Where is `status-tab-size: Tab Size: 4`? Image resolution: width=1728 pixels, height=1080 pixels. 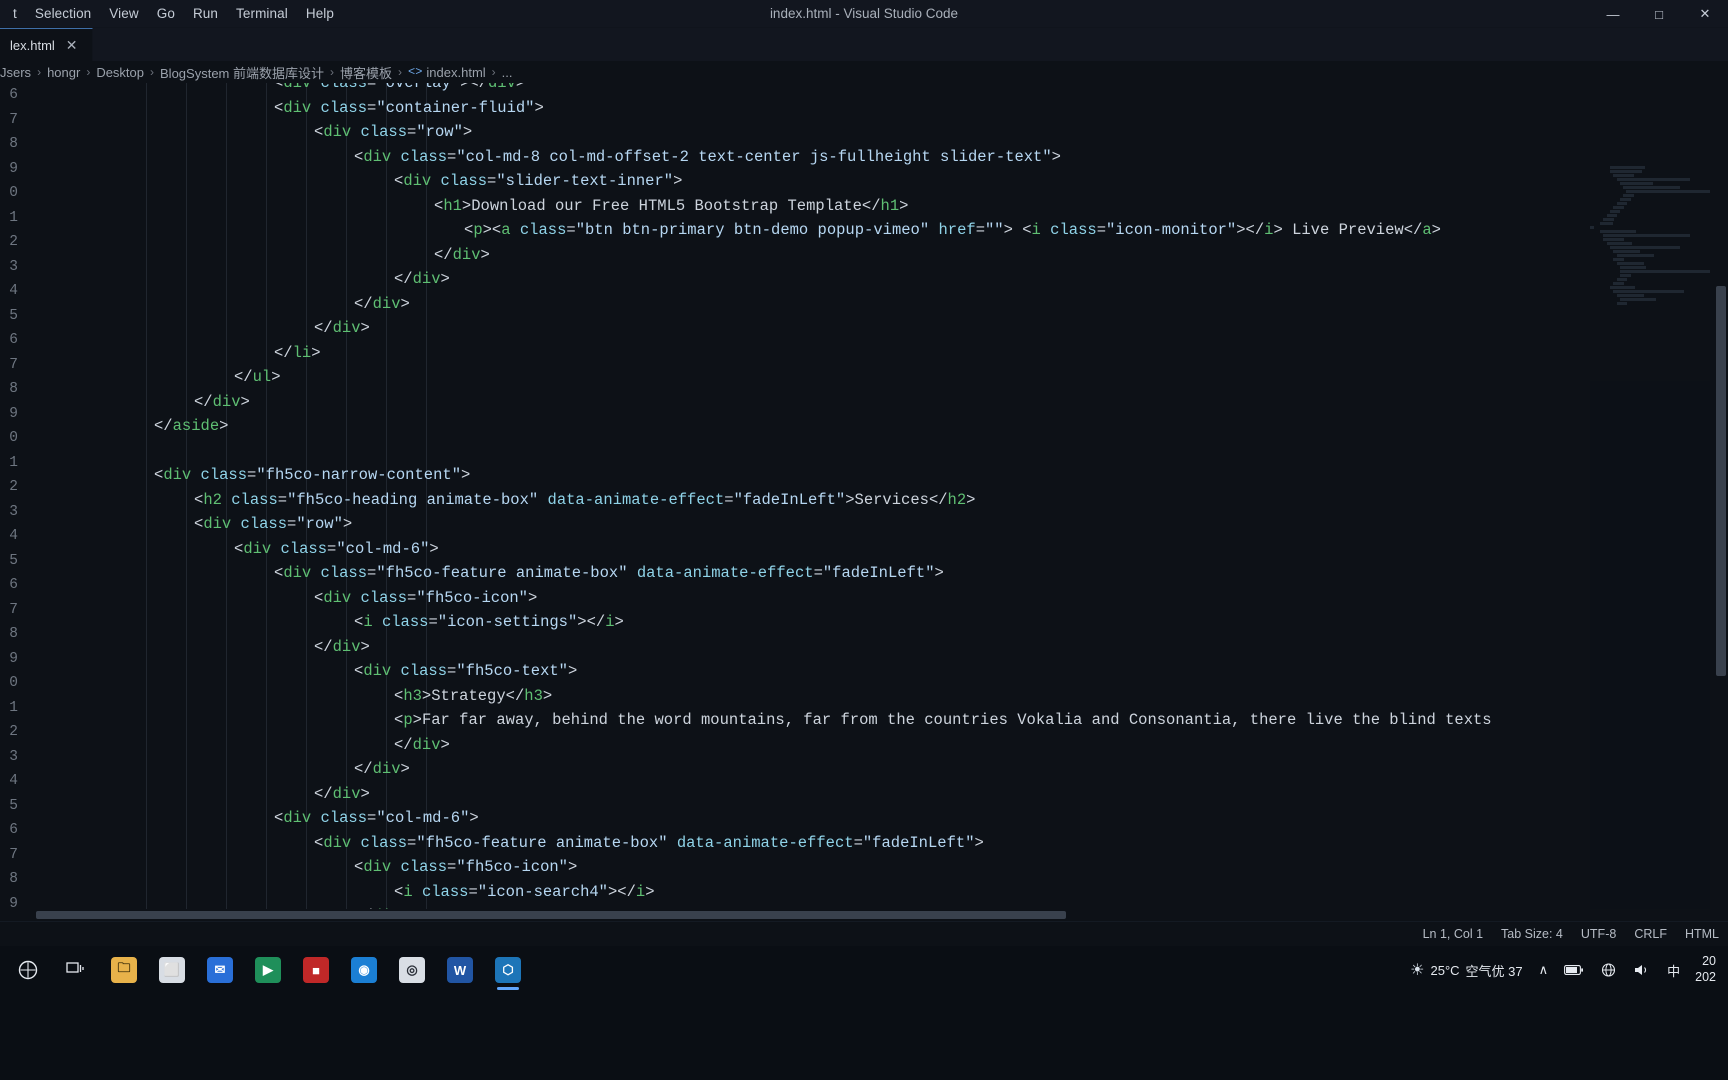 status-tab-size: Tab Size: 4 is located at coordinates (1532, 934).